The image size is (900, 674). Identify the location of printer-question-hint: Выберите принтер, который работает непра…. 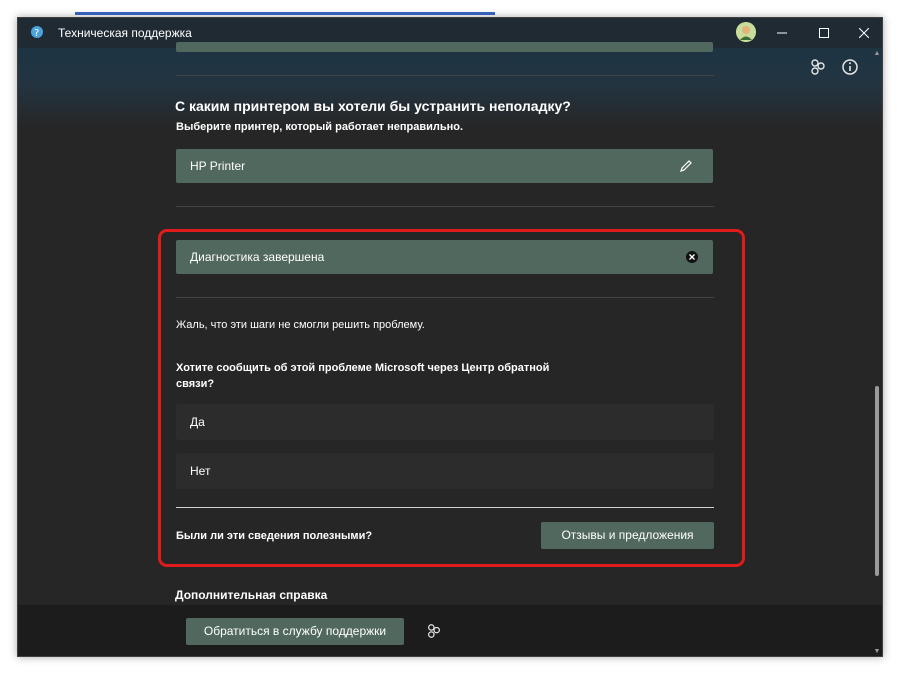
(320, 127).